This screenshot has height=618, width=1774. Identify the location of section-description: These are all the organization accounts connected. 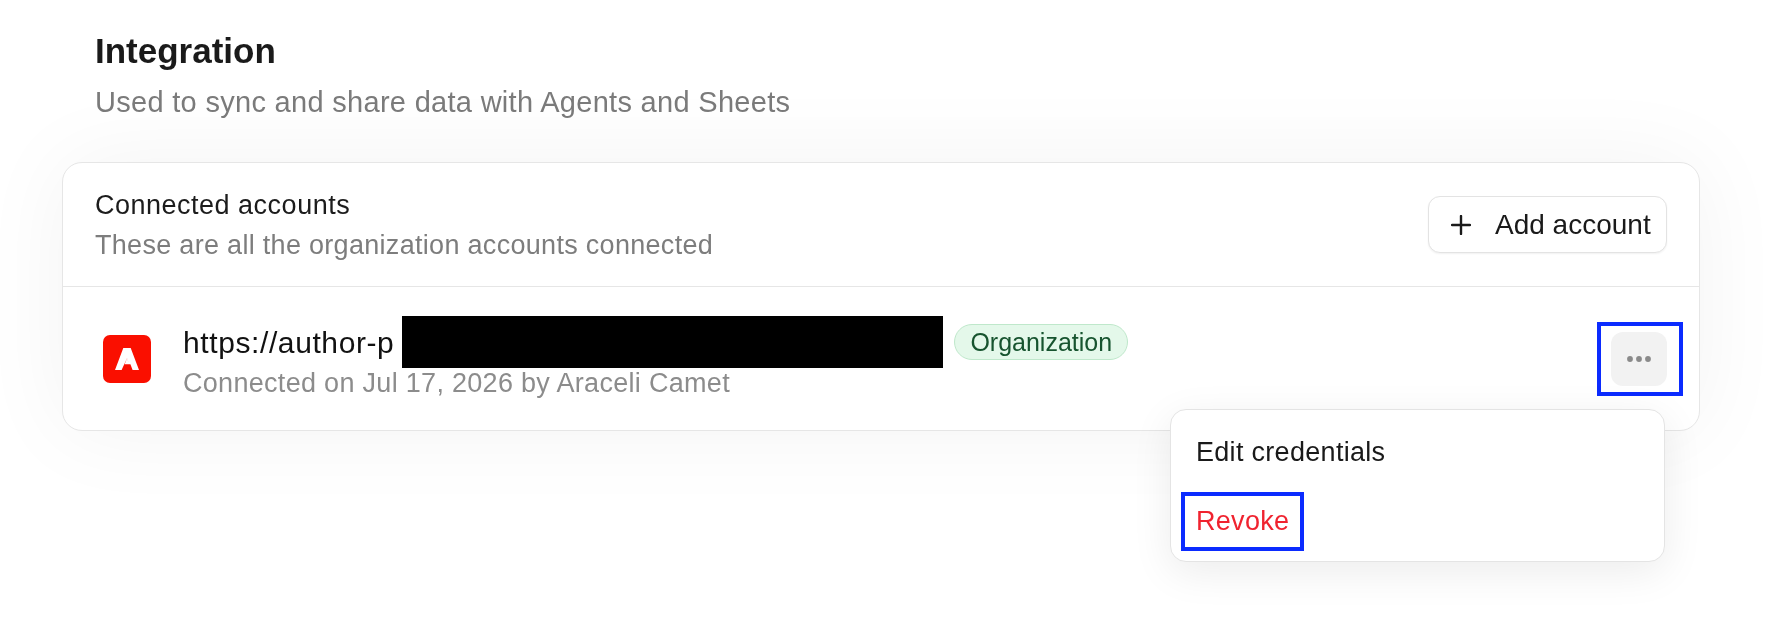
(404, 245).